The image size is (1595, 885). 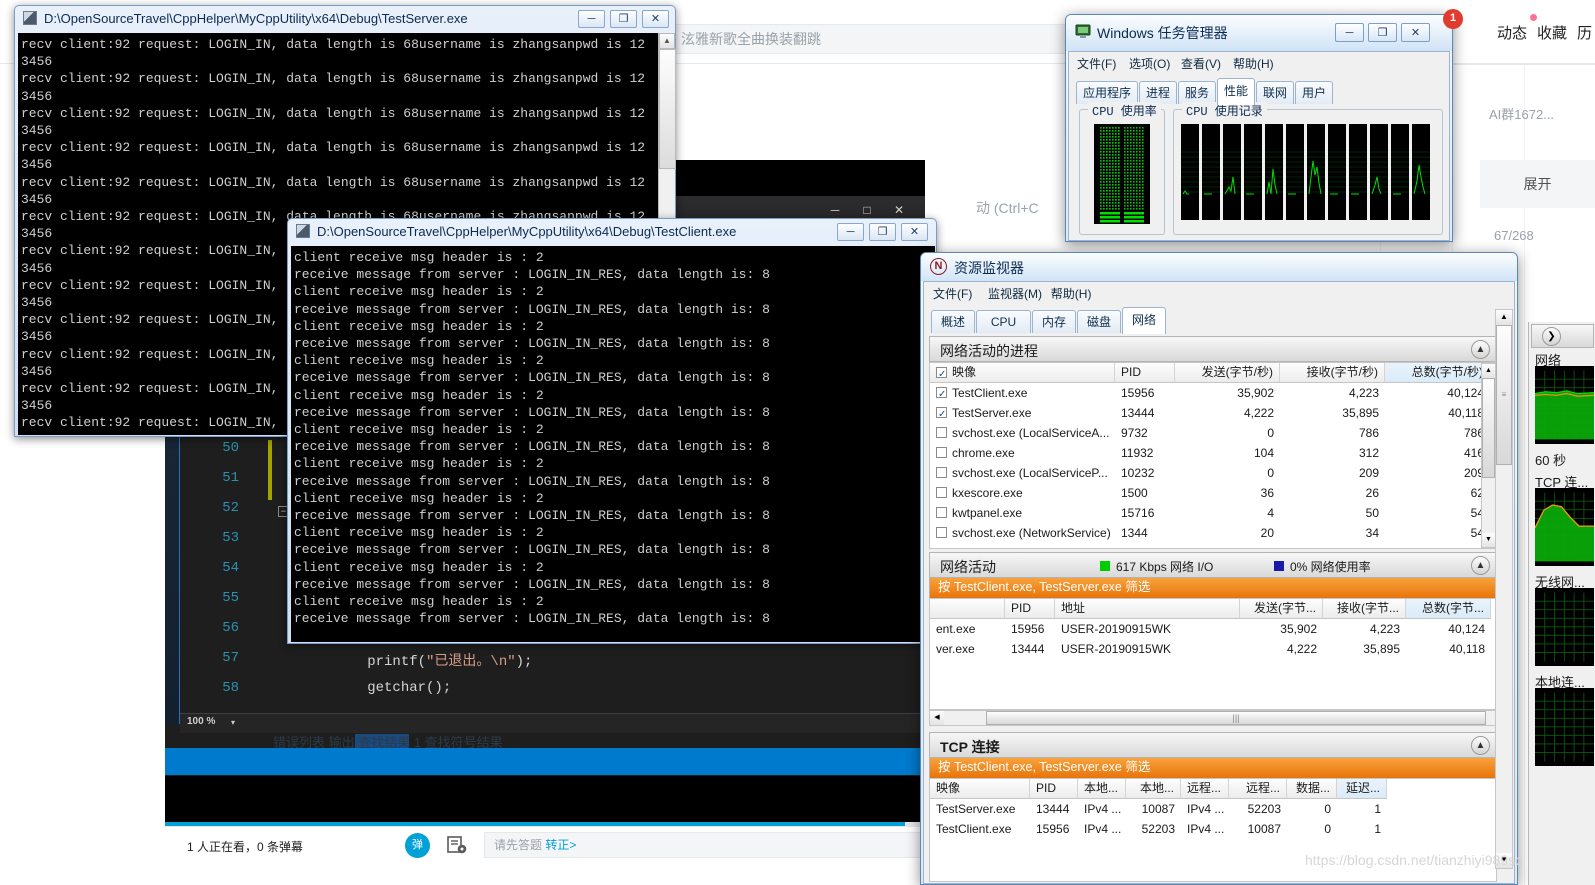 What do you see at coordinates (1332, 473) in the screenshot?
I see `table-cell: 209` at bounding box center [1332, 473].